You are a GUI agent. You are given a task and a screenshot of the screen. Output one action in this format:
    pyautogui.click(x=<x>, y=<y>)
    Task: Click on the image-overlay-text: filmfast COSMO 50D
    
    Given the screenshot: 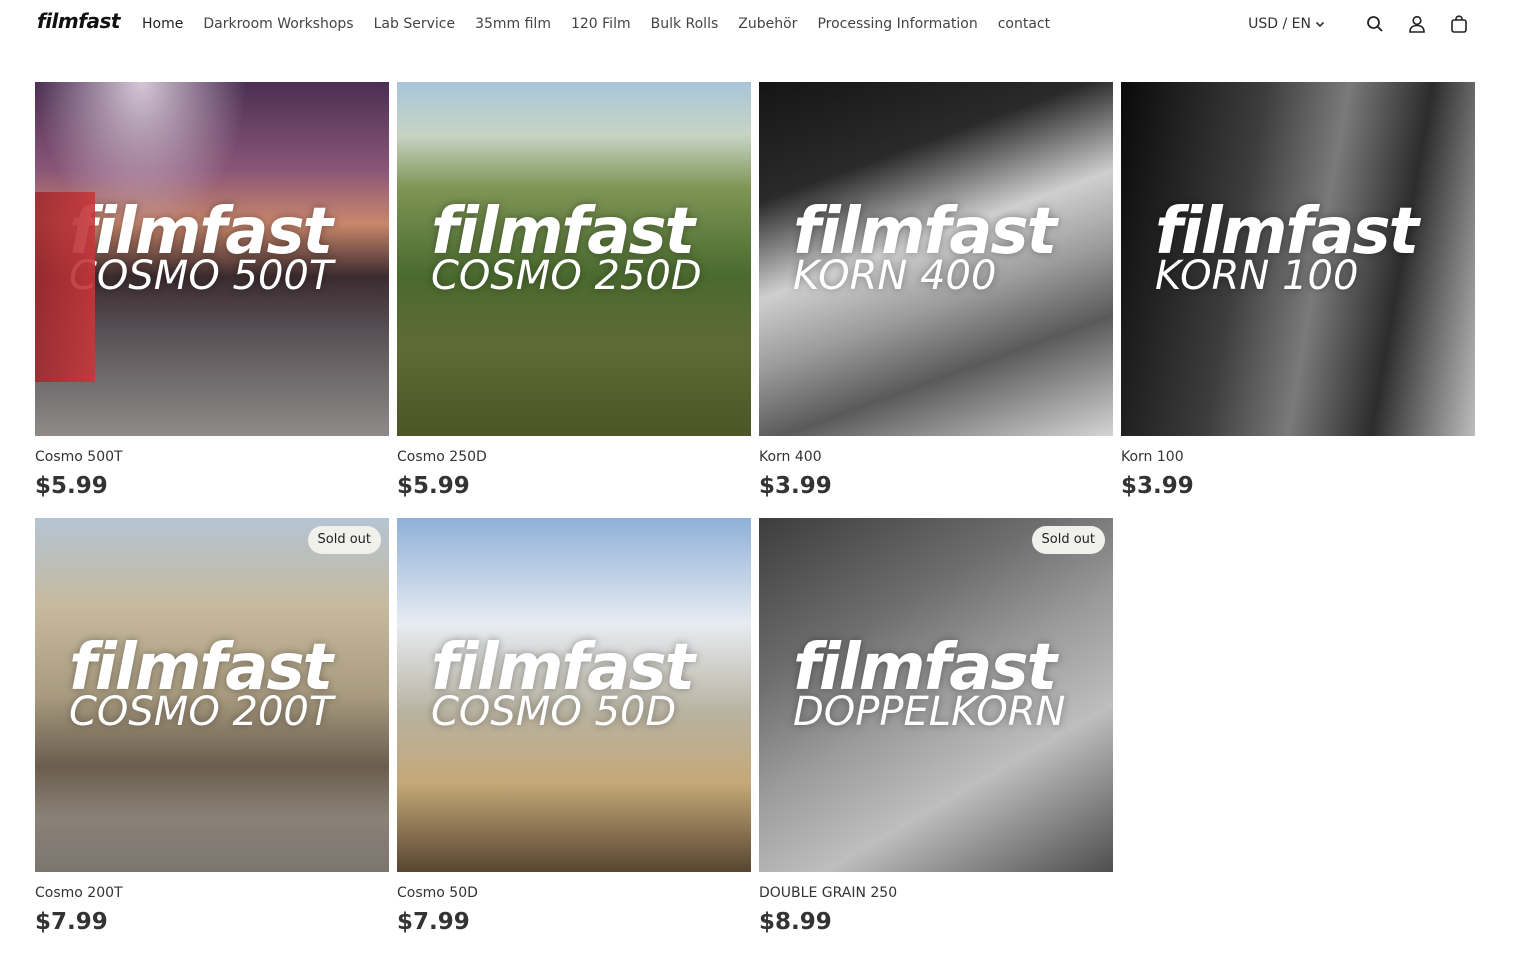 What is the action you would take?
    pyautogui.click(x=563, y=685)
    